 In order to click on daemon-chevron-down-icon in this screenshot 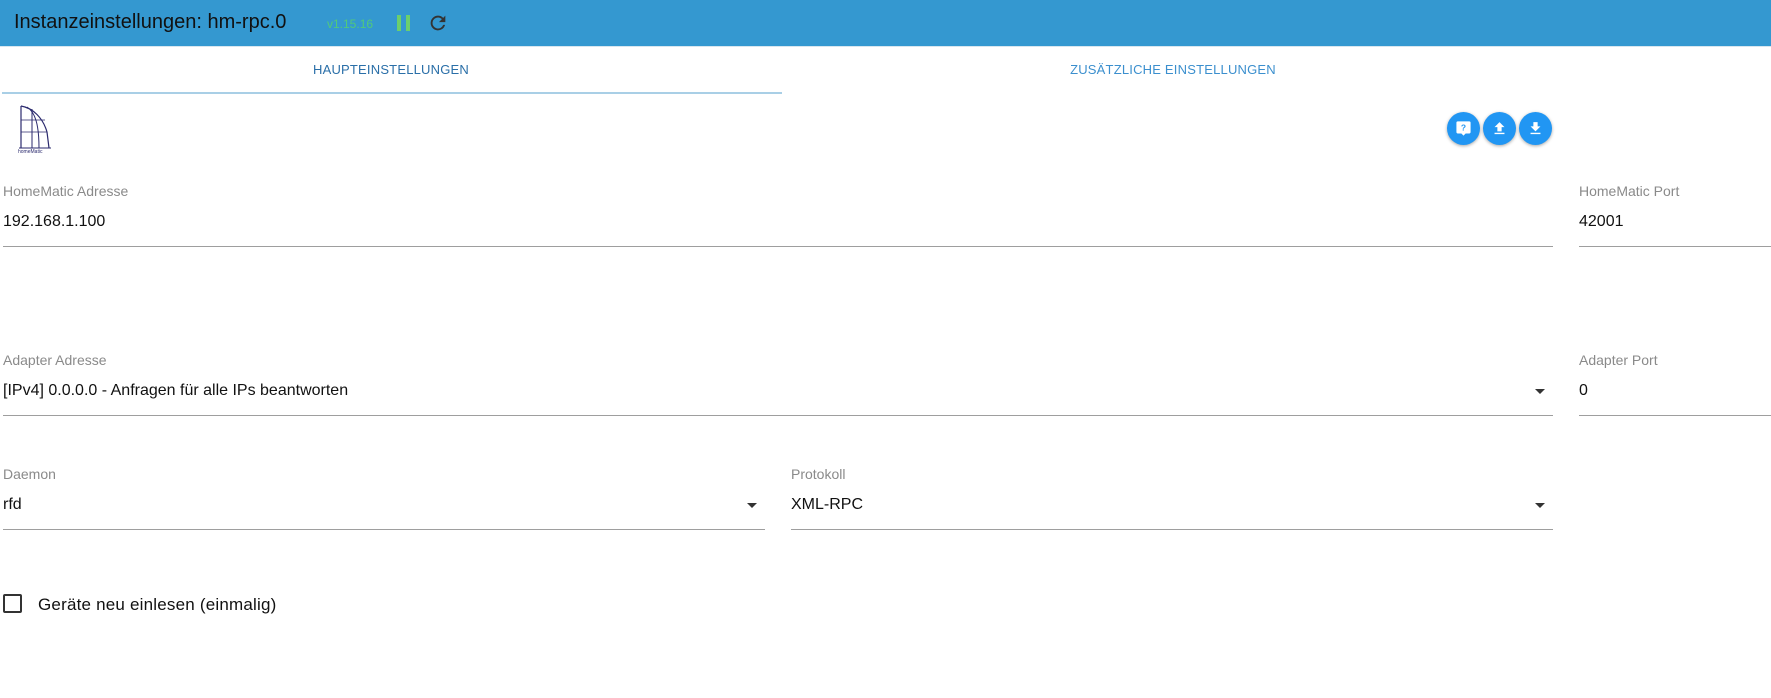, I will do `click(752, 505)`.